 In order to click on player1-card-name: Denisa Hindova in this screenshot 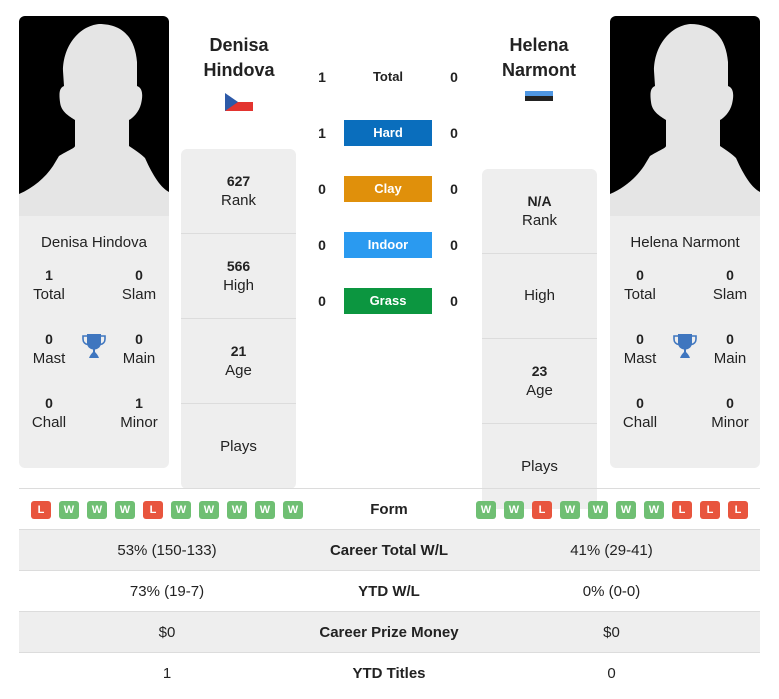, I will do `click(94, 242)`.